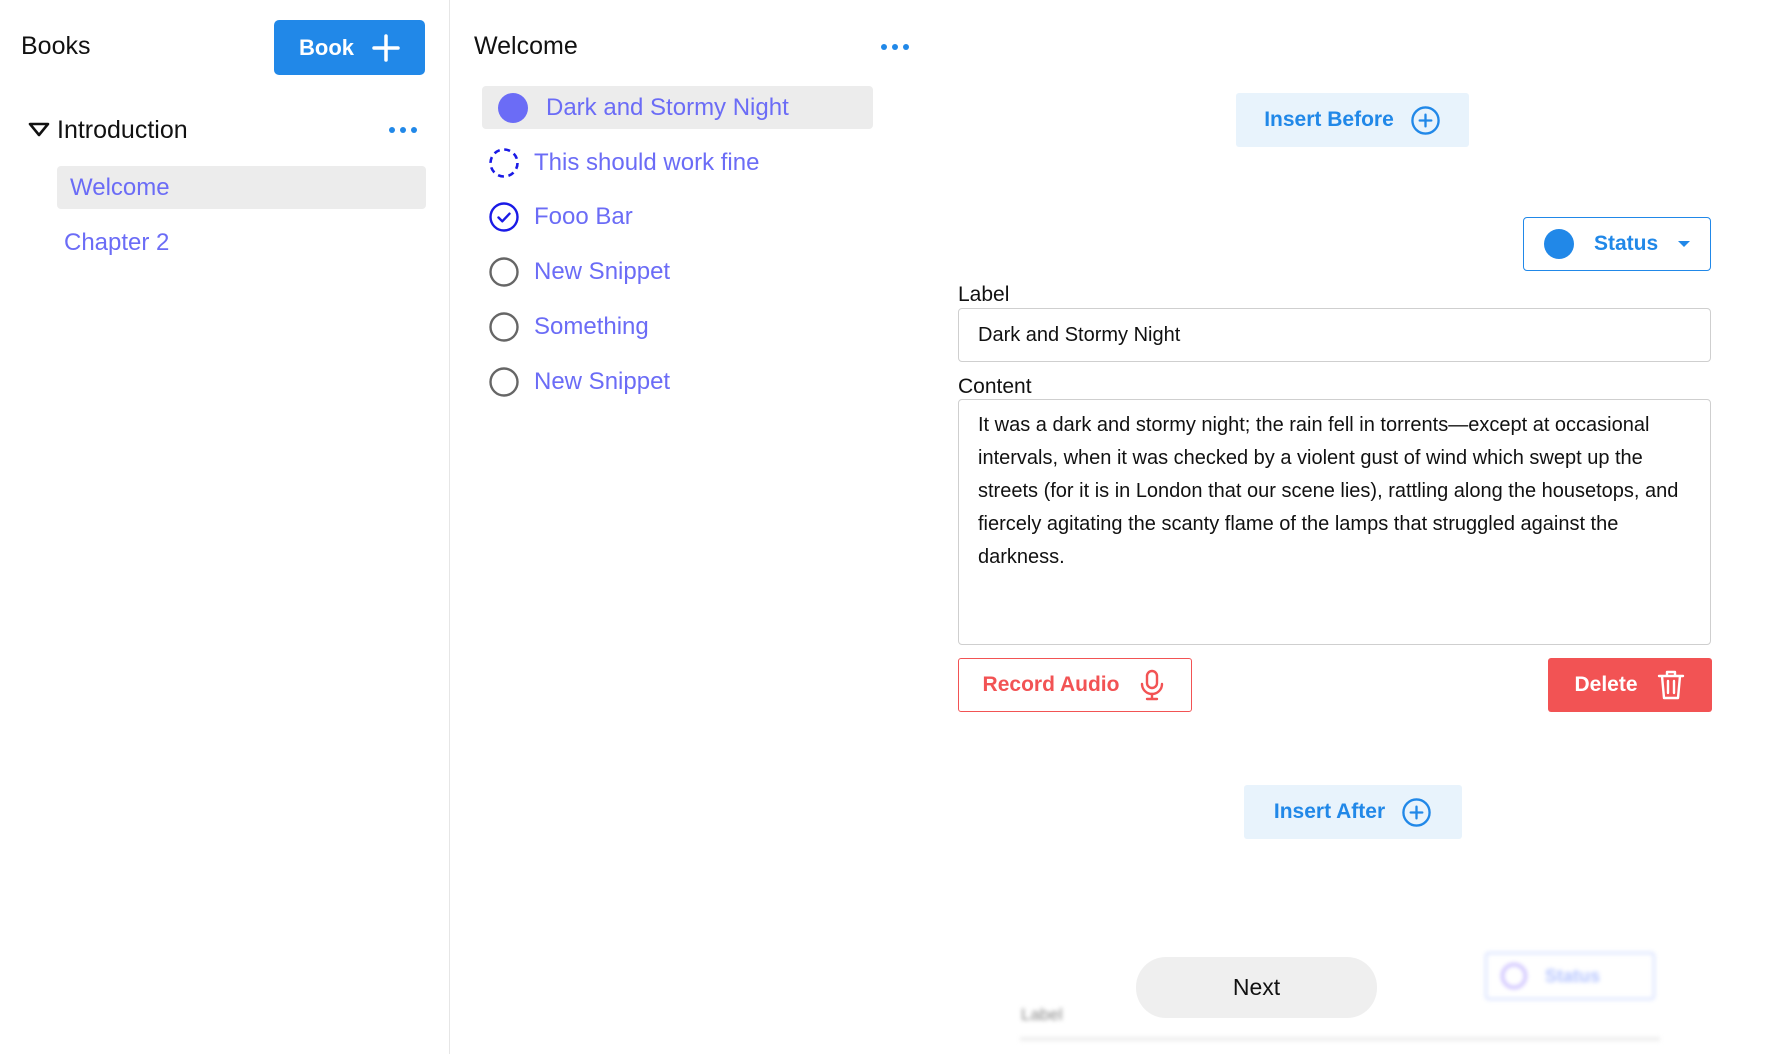  I want to click on sidebar-item-chapter-2: Chapter 2, so click(235, 242).